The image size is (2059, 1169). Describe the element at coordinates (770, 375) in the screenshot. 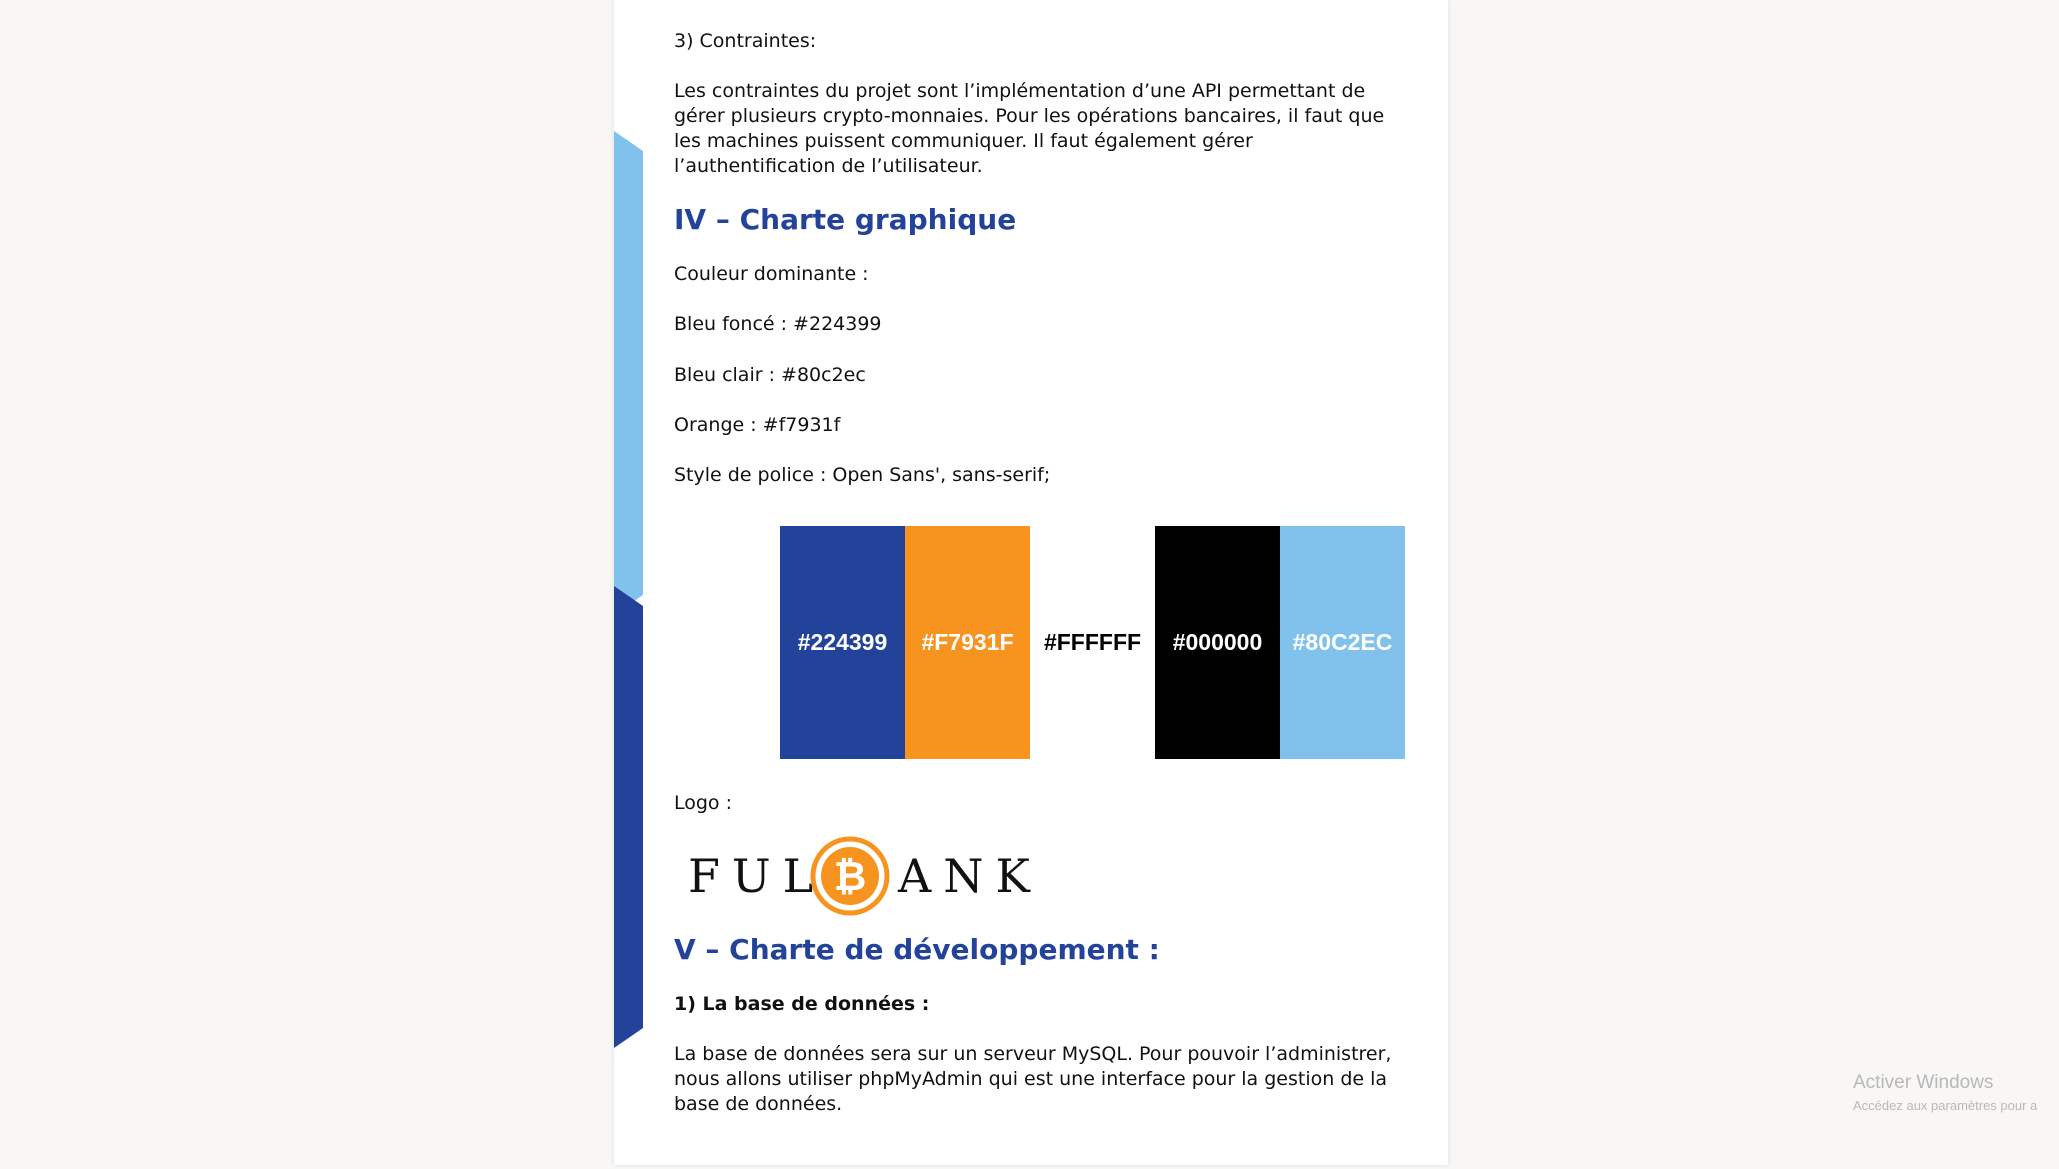

I see `bleu-clair-line: Bleu clair : #80c2ec` at that location.